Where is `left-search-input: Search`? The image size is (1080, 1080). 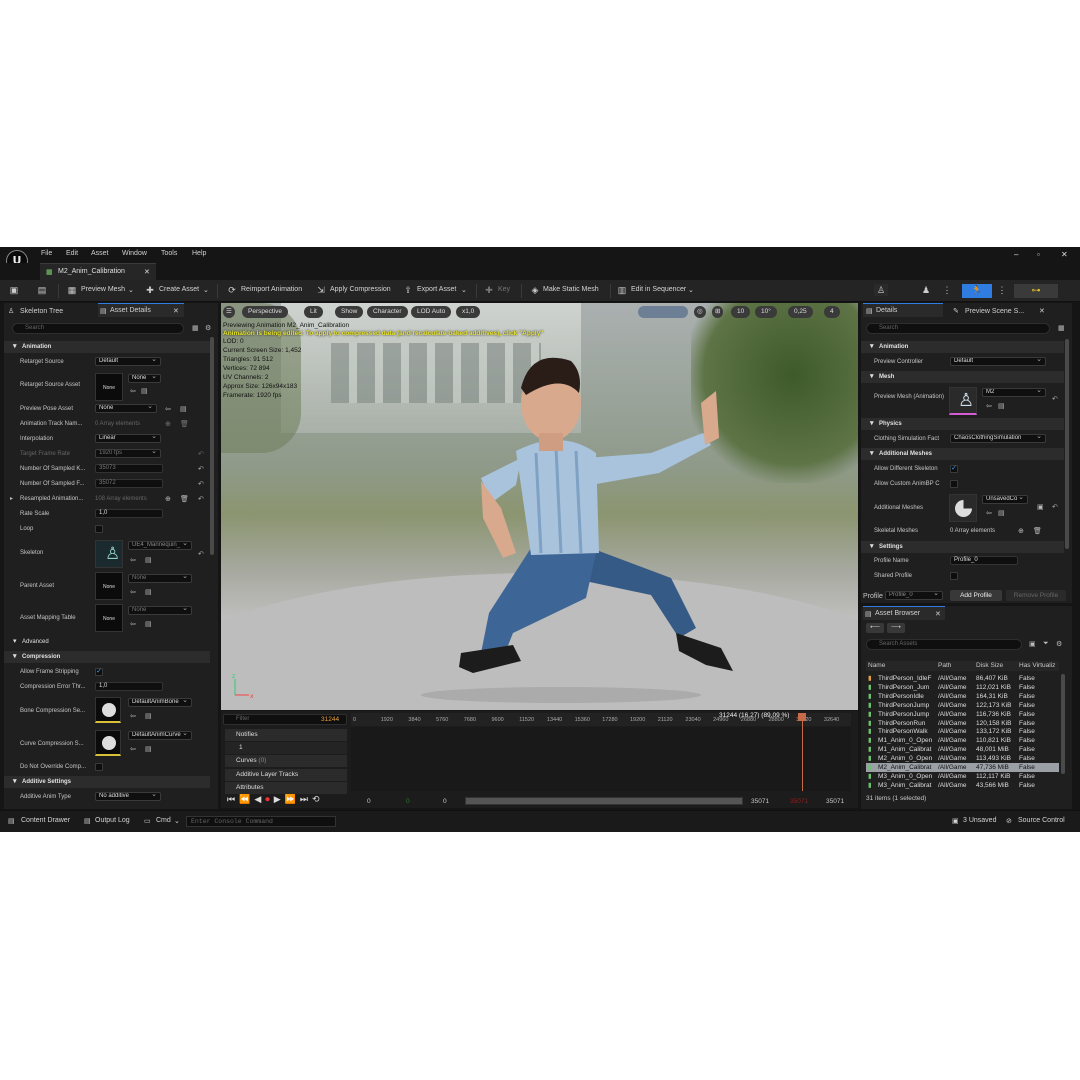 left-search-input: Search is located at coordinates (98, 328).